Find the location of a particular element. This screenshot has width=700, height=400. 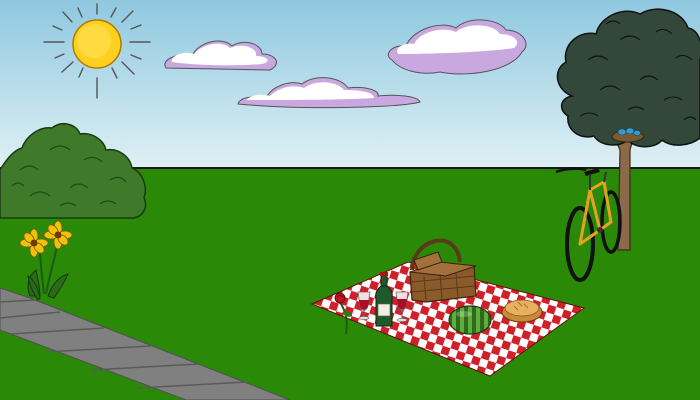

watermelon-icon is located at coordinates (470, 320).